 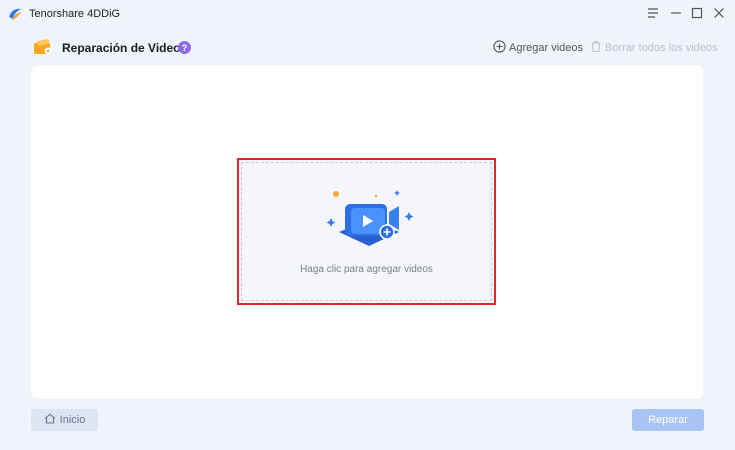 What do you see at coordinates (546, 48) in the screenshot?
I see `add-videos-label: Agregar videos` at bounding box center [546, 48].